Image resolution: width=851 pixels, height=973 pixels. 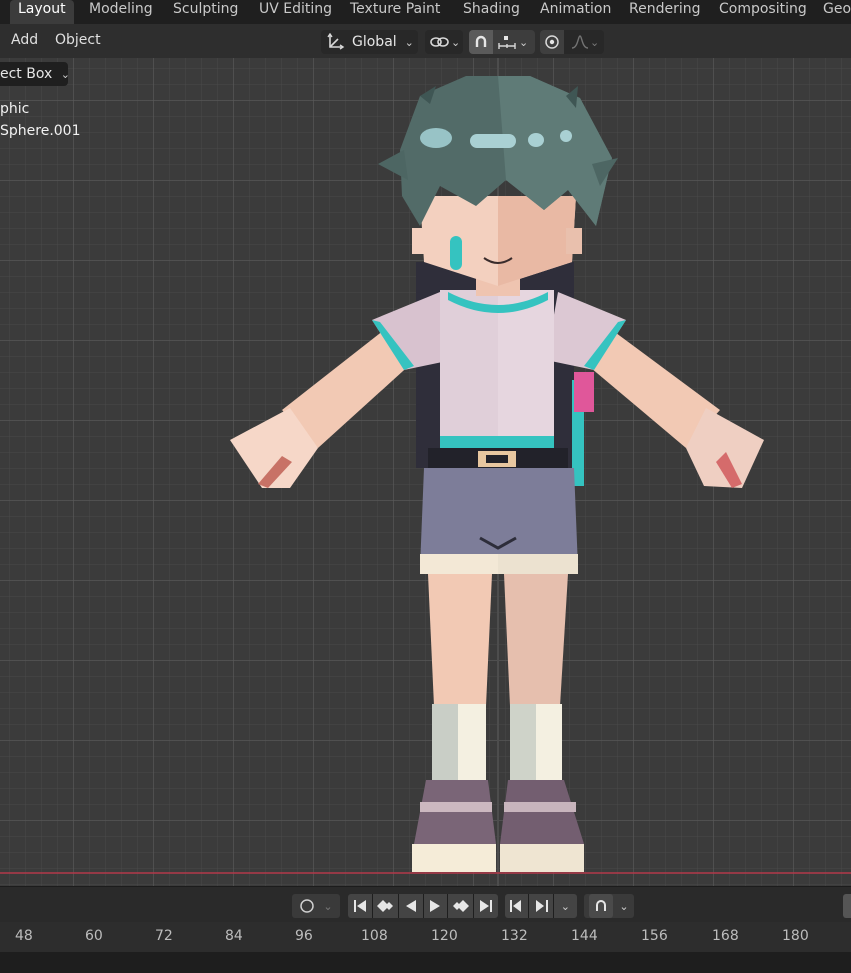 I want to click on tab-geometry-nodes: Geo, so click(x=833, y=12).